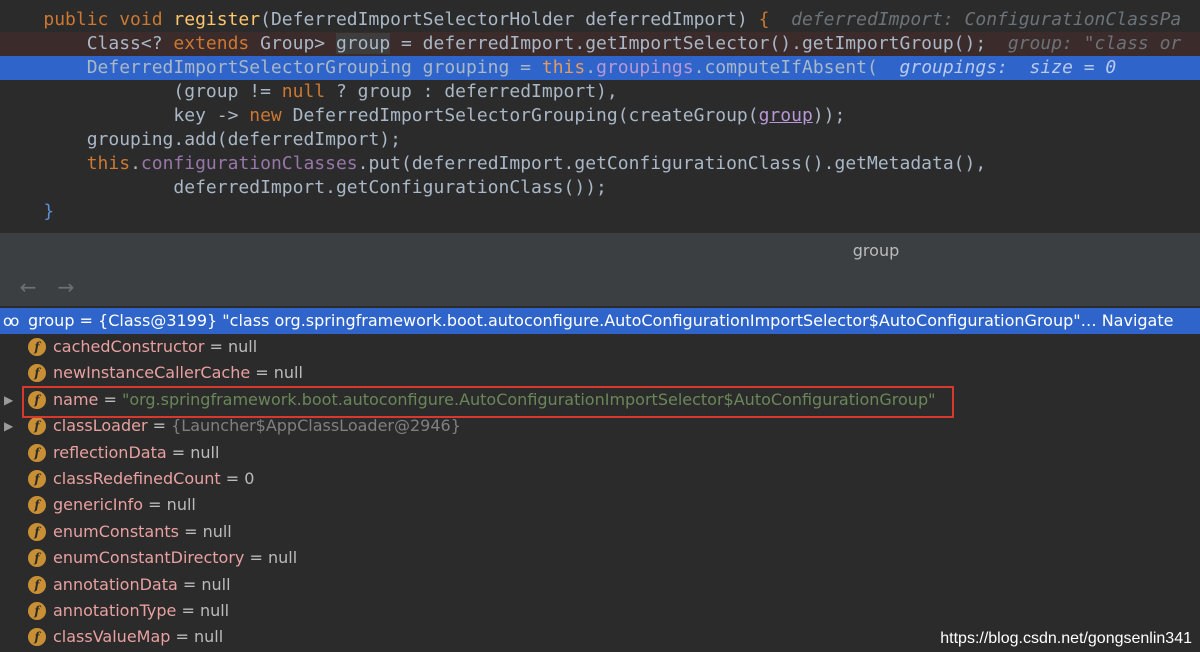 This screenshot has height=652, width=1200. What do you see at coordinates (129, 346) in the screenshot?
I see `field-name: cachedConstructor` at bounding box center [129, 346].